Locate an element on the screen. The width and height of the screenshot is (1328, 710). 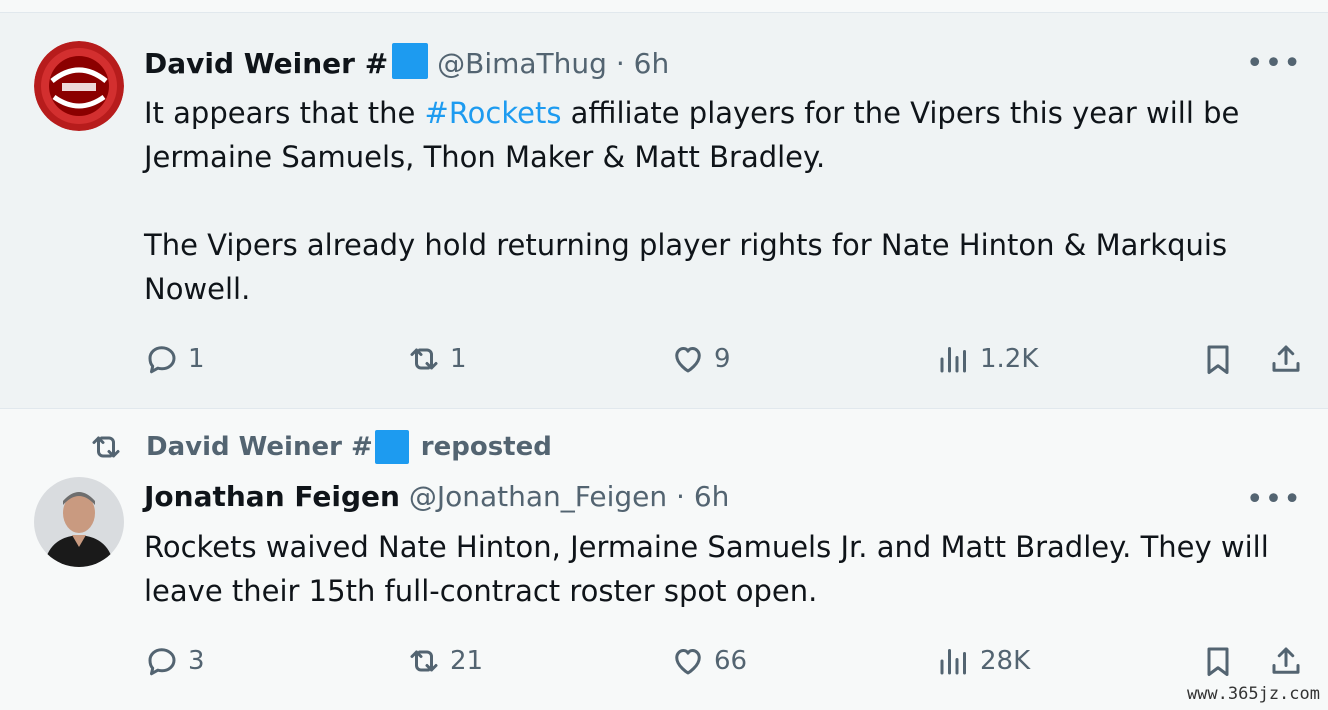
reply-button: 1 is located at coordinates (174, 359).